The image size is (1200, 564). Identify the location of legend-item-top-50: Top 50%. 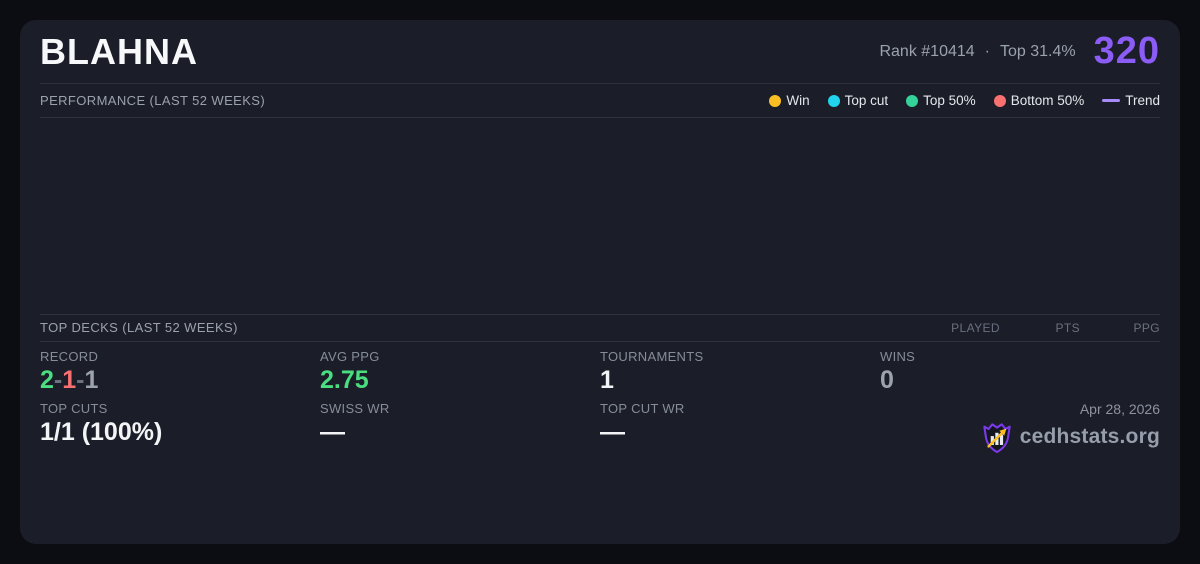
(941, 100).